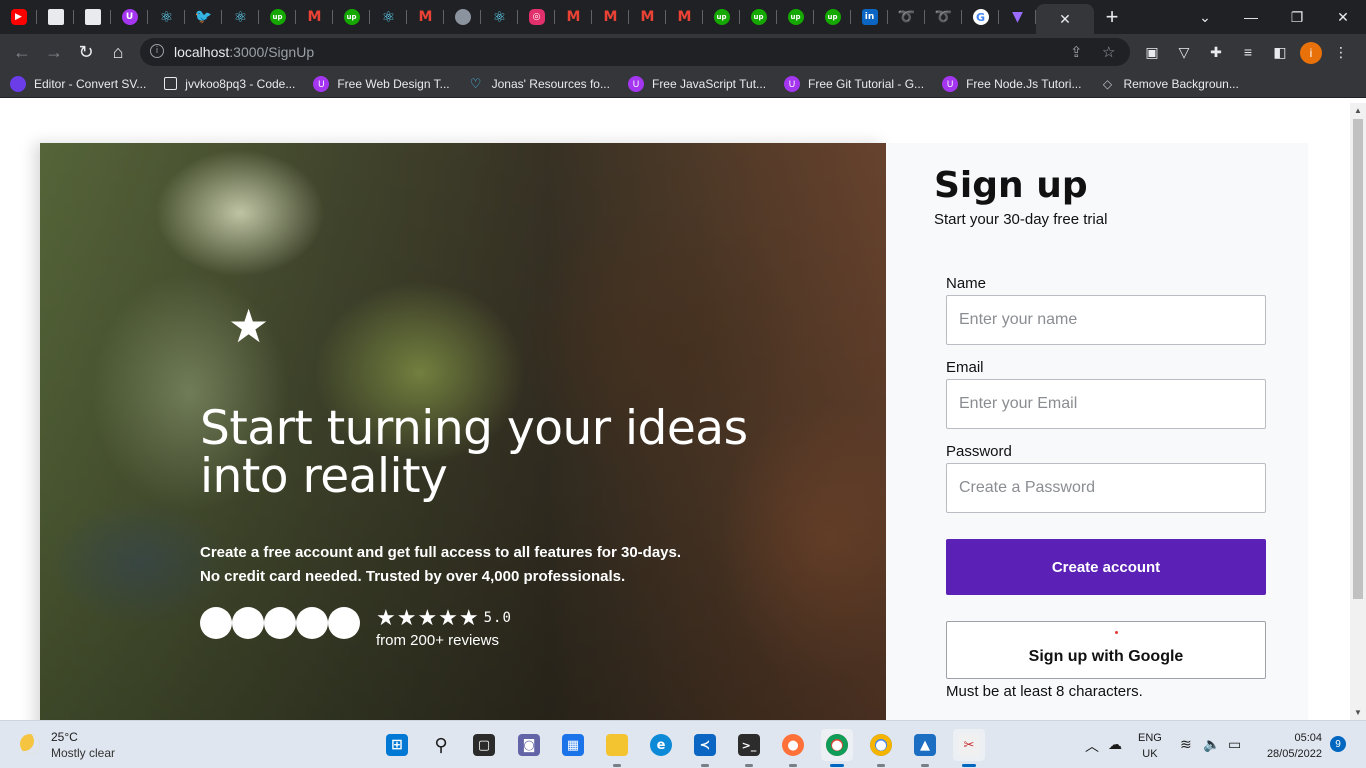 This screenshot has width=1366, height=768. What do you see at coordinates (1152, 52) in the screenshot?
I see `extension-icon: ▣` at bounding box center [1152, 52].